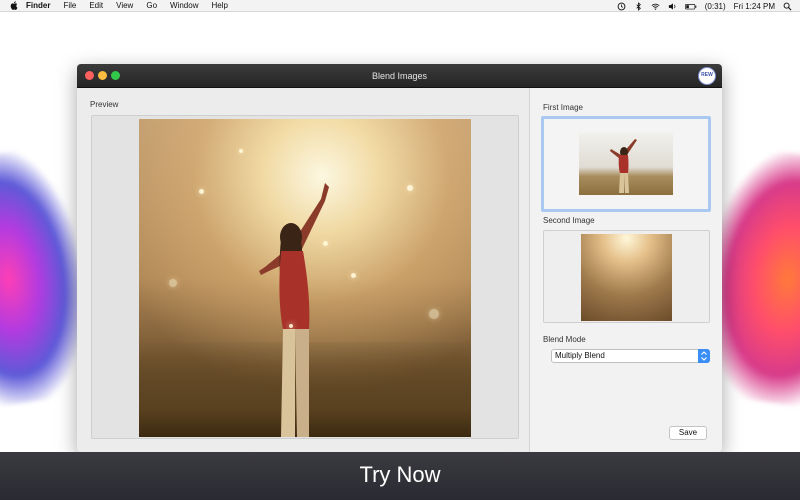 The width and height of the screenshot is (800, 500). What do you see at coordinates (707, 76) in the screenshot?
I see `rew-badge: REW` at bounding box center [707, 76].